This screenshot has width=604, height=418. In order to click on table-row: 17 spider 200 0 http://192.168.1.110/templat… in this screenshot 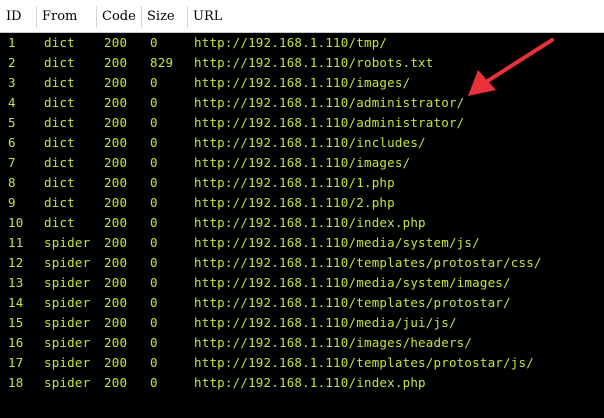, I will do `click(302, 363)`.